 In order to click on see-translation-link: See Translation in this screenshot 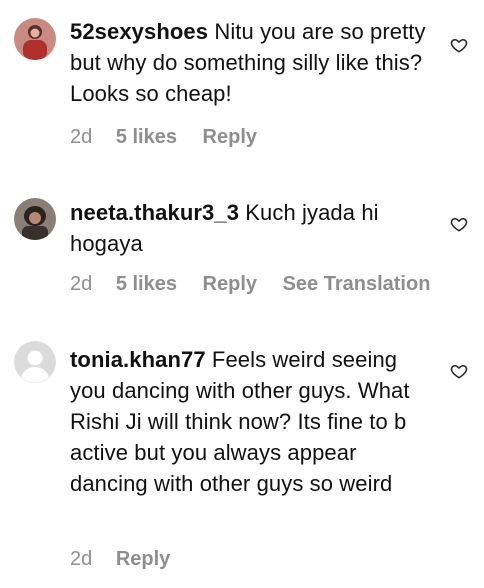, I will do `click(357, 284)`.